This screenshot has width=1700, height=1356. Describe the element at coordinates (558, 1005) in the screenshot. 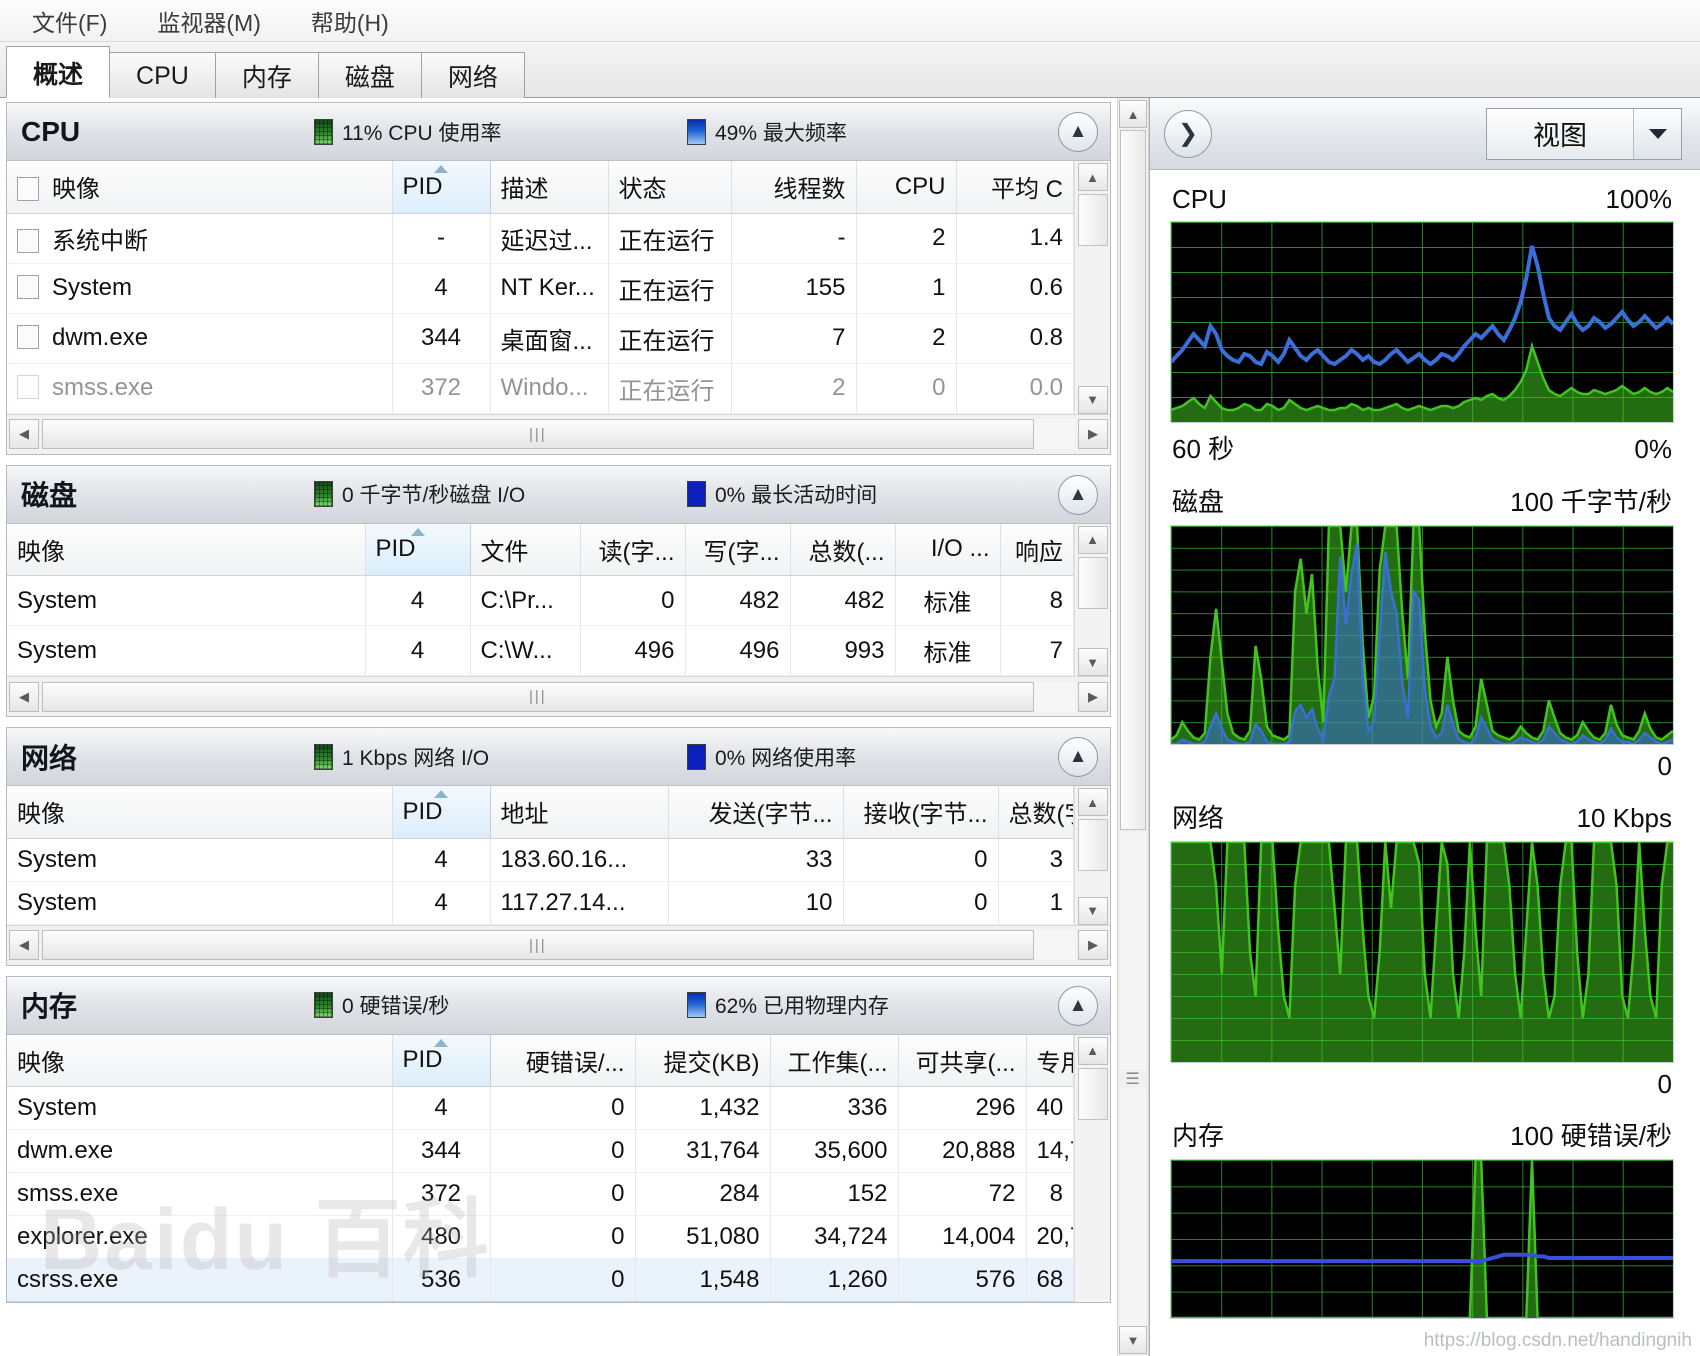

I see `panel-memory-header: 内存 0 硬错误/秒 62% 已用物理内存 ▲` at that location.